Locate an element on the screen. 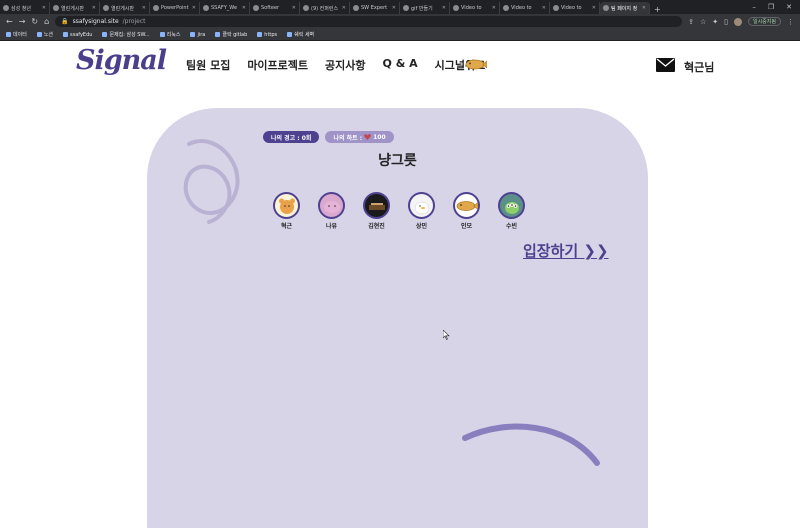  nav-recruit: 팀원 모집 is located at coordinates (208, 65).